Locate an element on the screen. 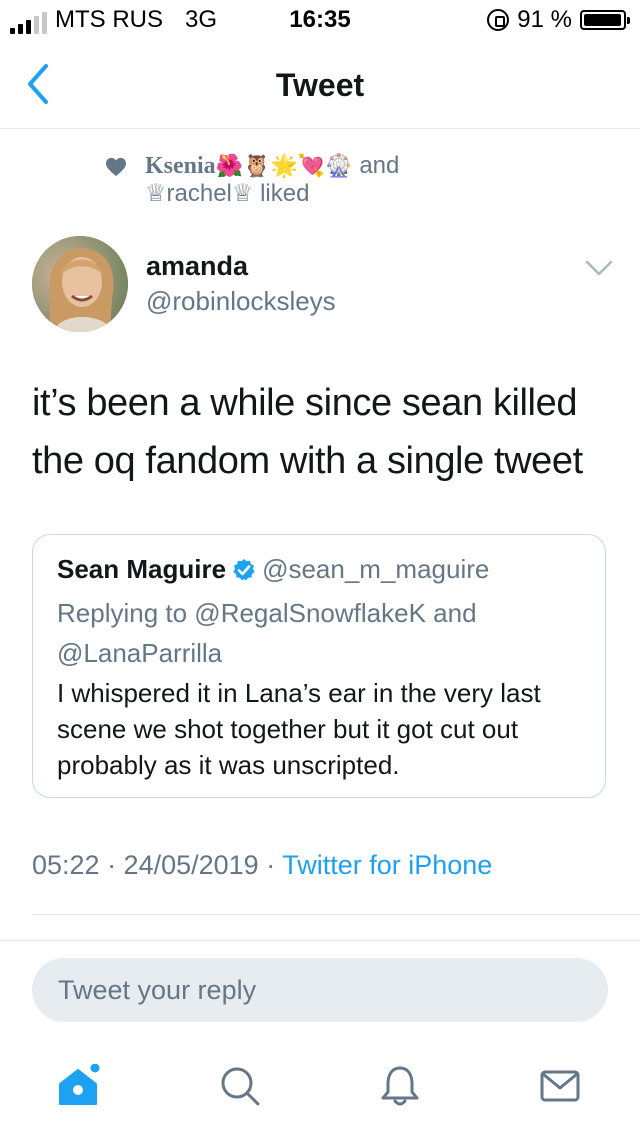  author-display-name: amanda is located at coordinates (197, 266).